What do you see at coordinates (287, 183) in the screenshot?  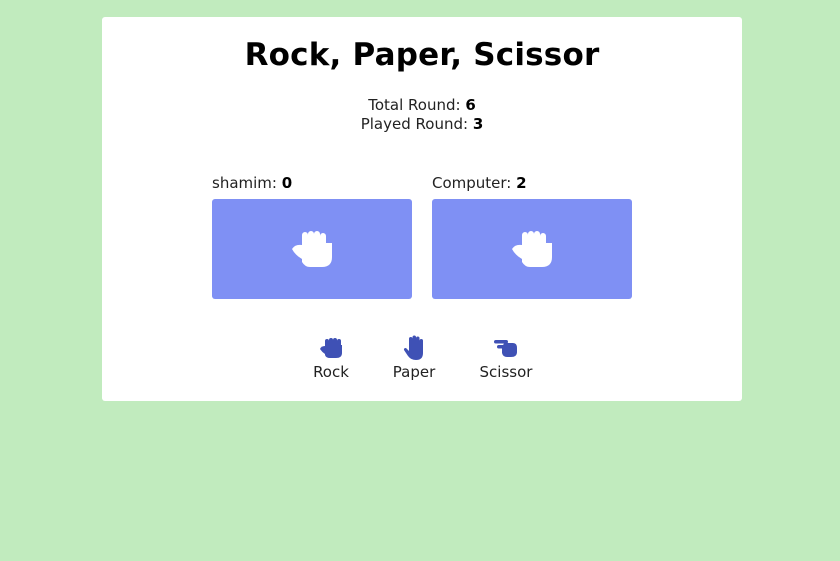 I see `user-score: 0` at bounding box center [287, 183].